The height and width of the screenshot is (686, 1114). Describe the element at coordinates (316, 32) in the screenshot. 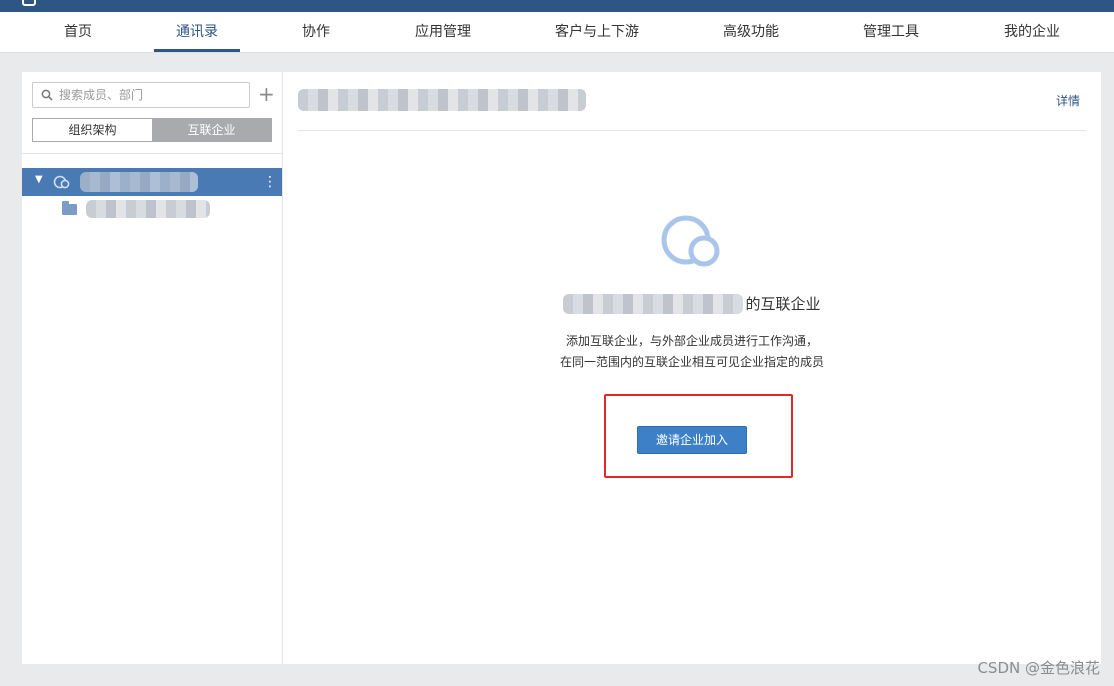

I see `tab-collaboration: 协作` at that location.